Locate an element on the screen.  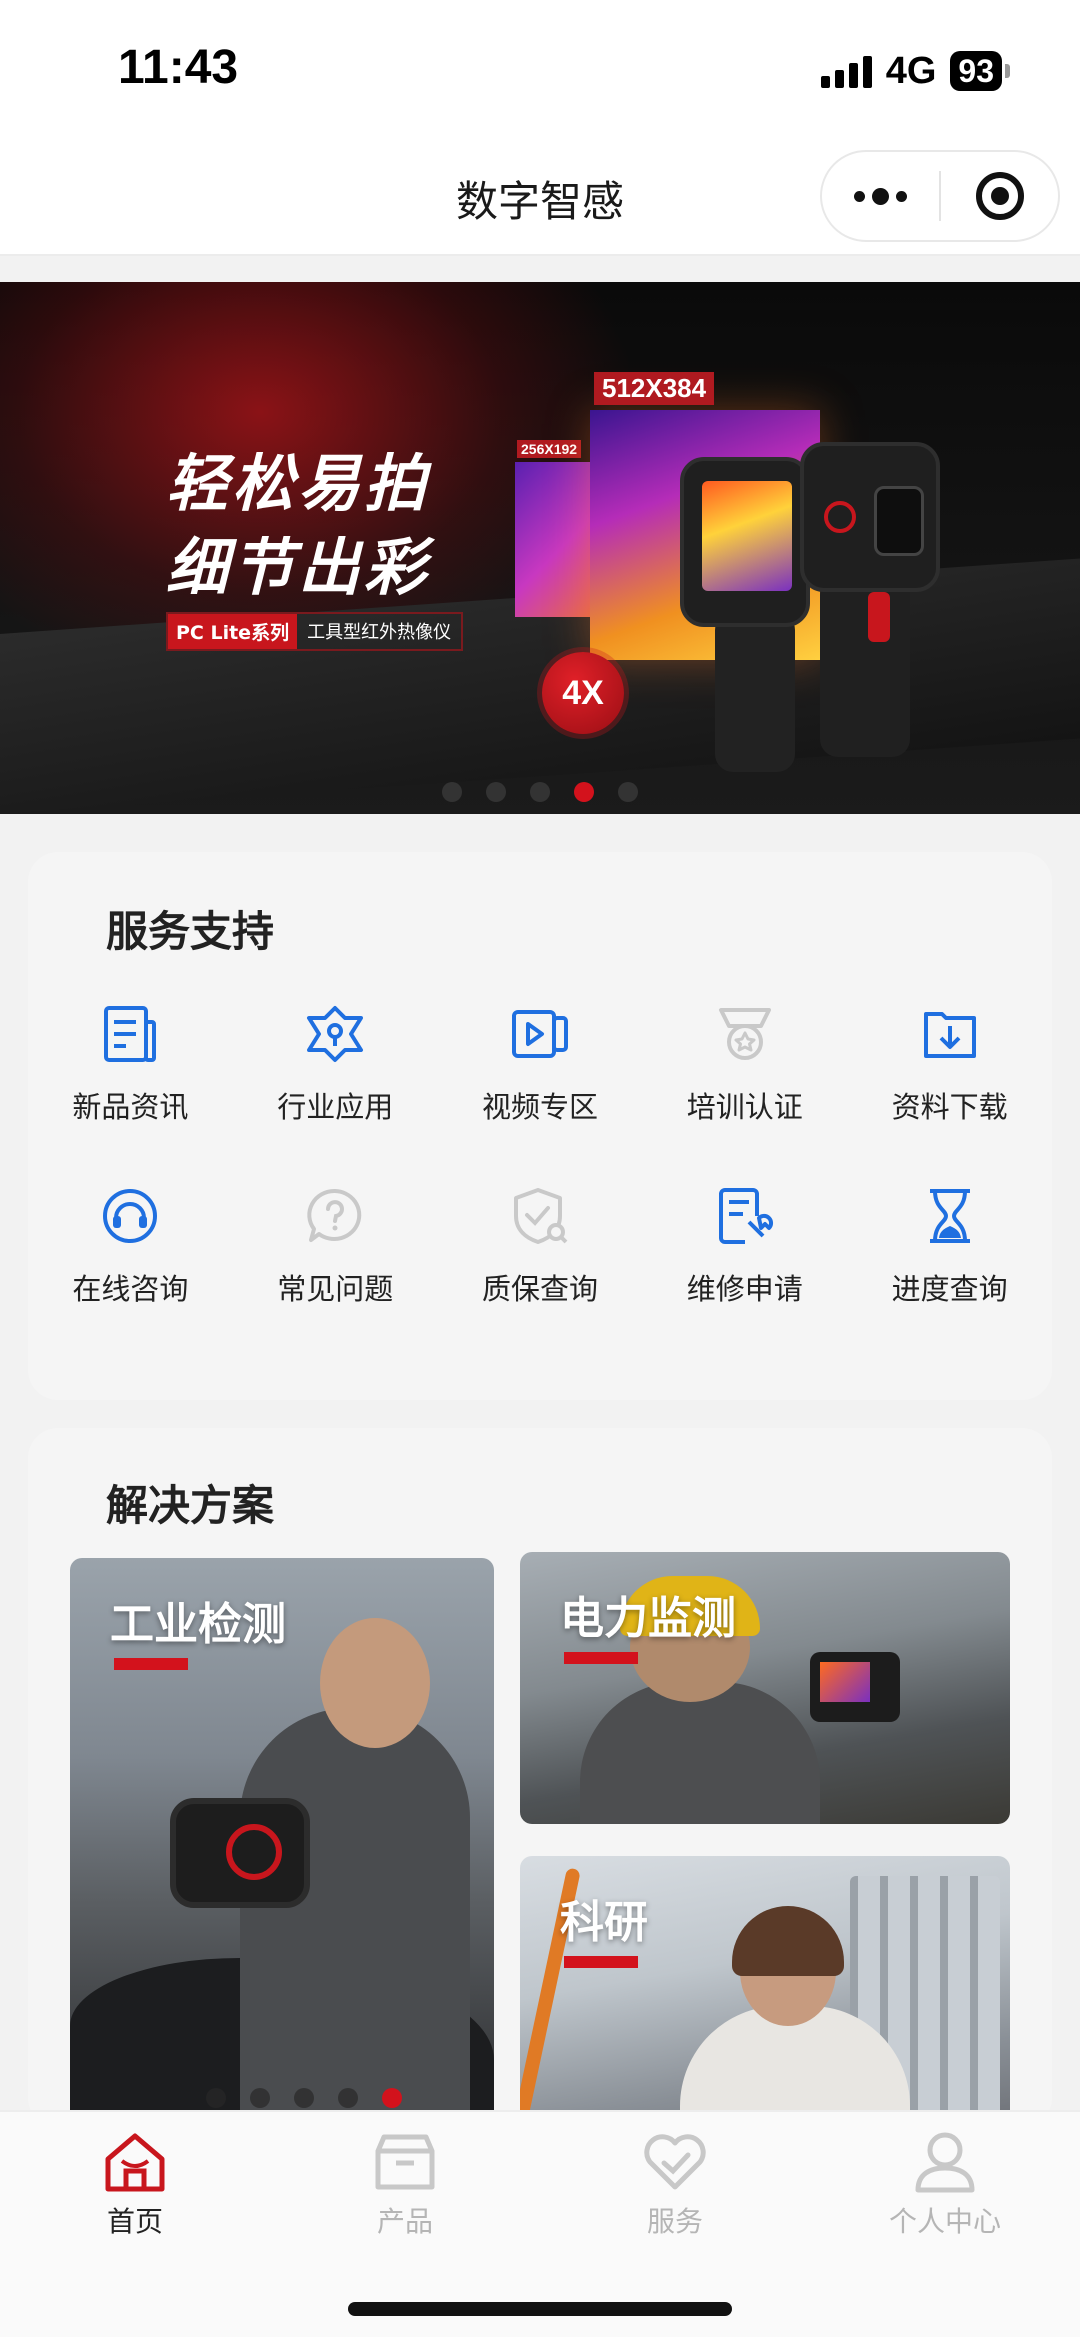
service-item-download: 资料下载 is located at coordinates (949, 1064).